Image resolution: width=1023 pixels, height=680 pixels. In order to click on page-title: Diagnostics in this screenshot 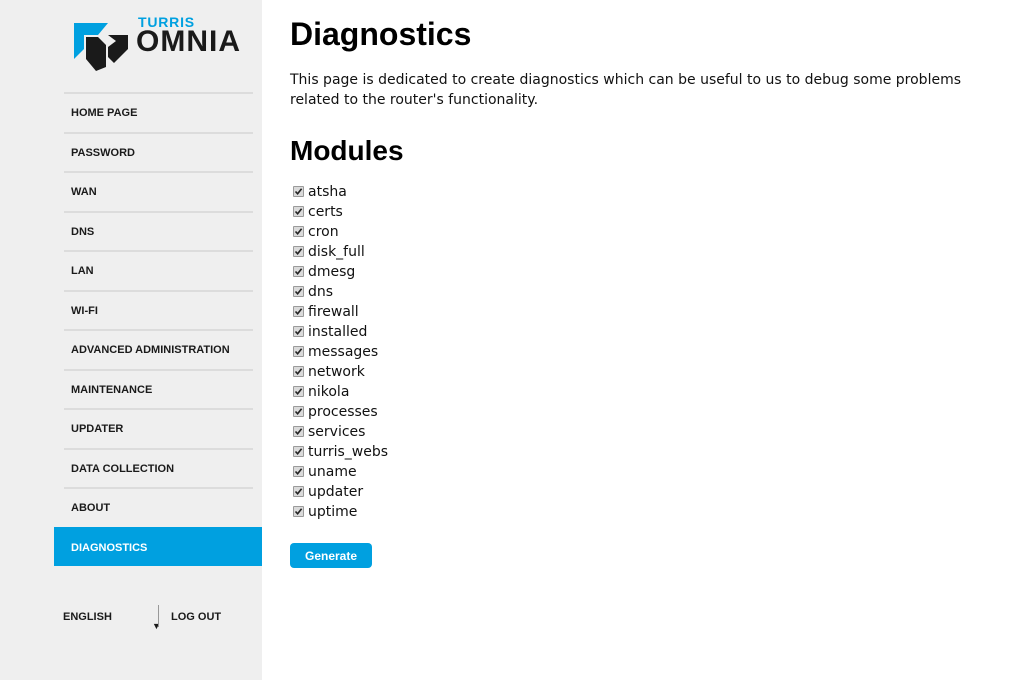, I will do `click(381, 34)`.